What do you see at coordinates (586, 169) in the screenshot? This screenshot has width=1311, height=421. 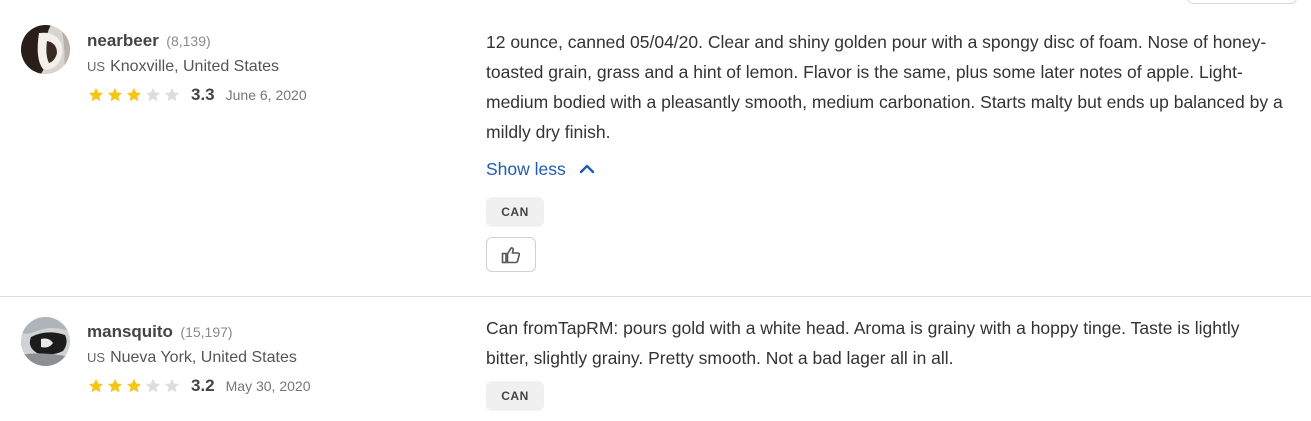 I see `chevron-up-icon` at bounding box center [586, 169].